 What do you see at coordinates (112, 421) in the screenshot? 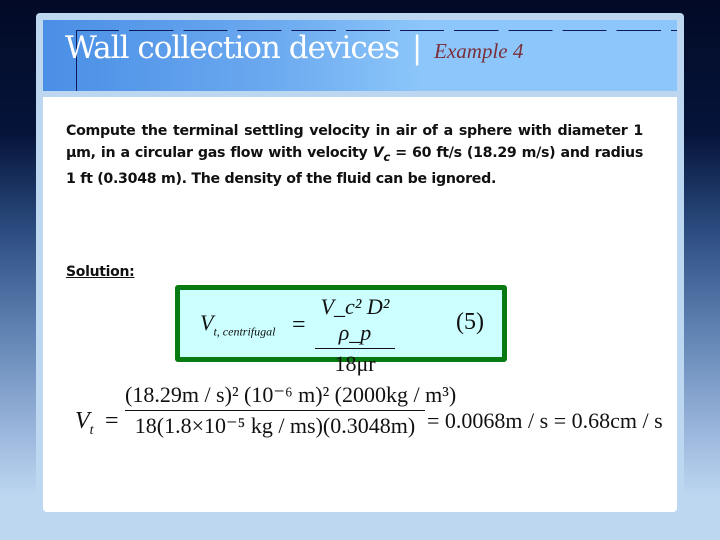
I see `calc-equals-sign: =` at bounding box center [112, 421].